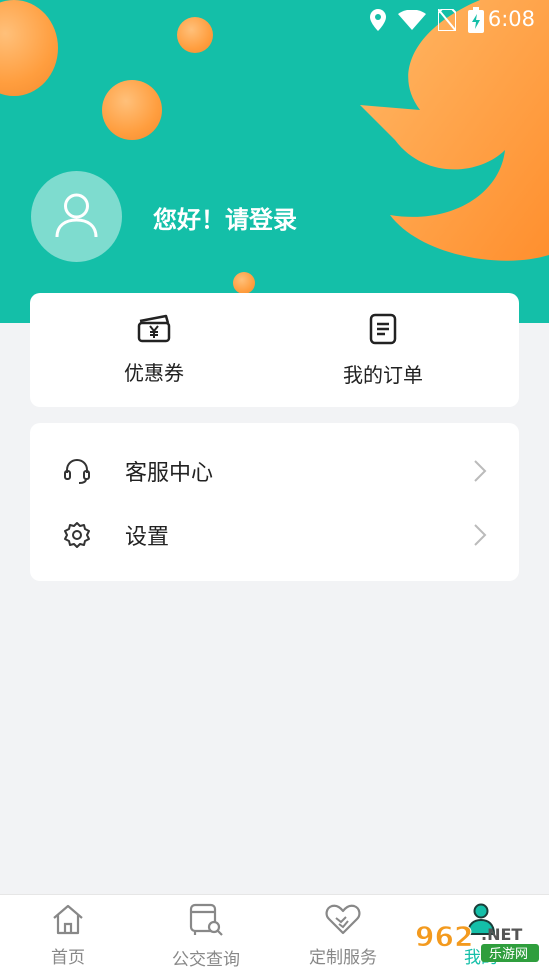 The image size is (549, 976). What do you see at coordinates (206, 960) in the screenshot?
I see `tab-label: 公交查询` at bounding box center [206, 960].